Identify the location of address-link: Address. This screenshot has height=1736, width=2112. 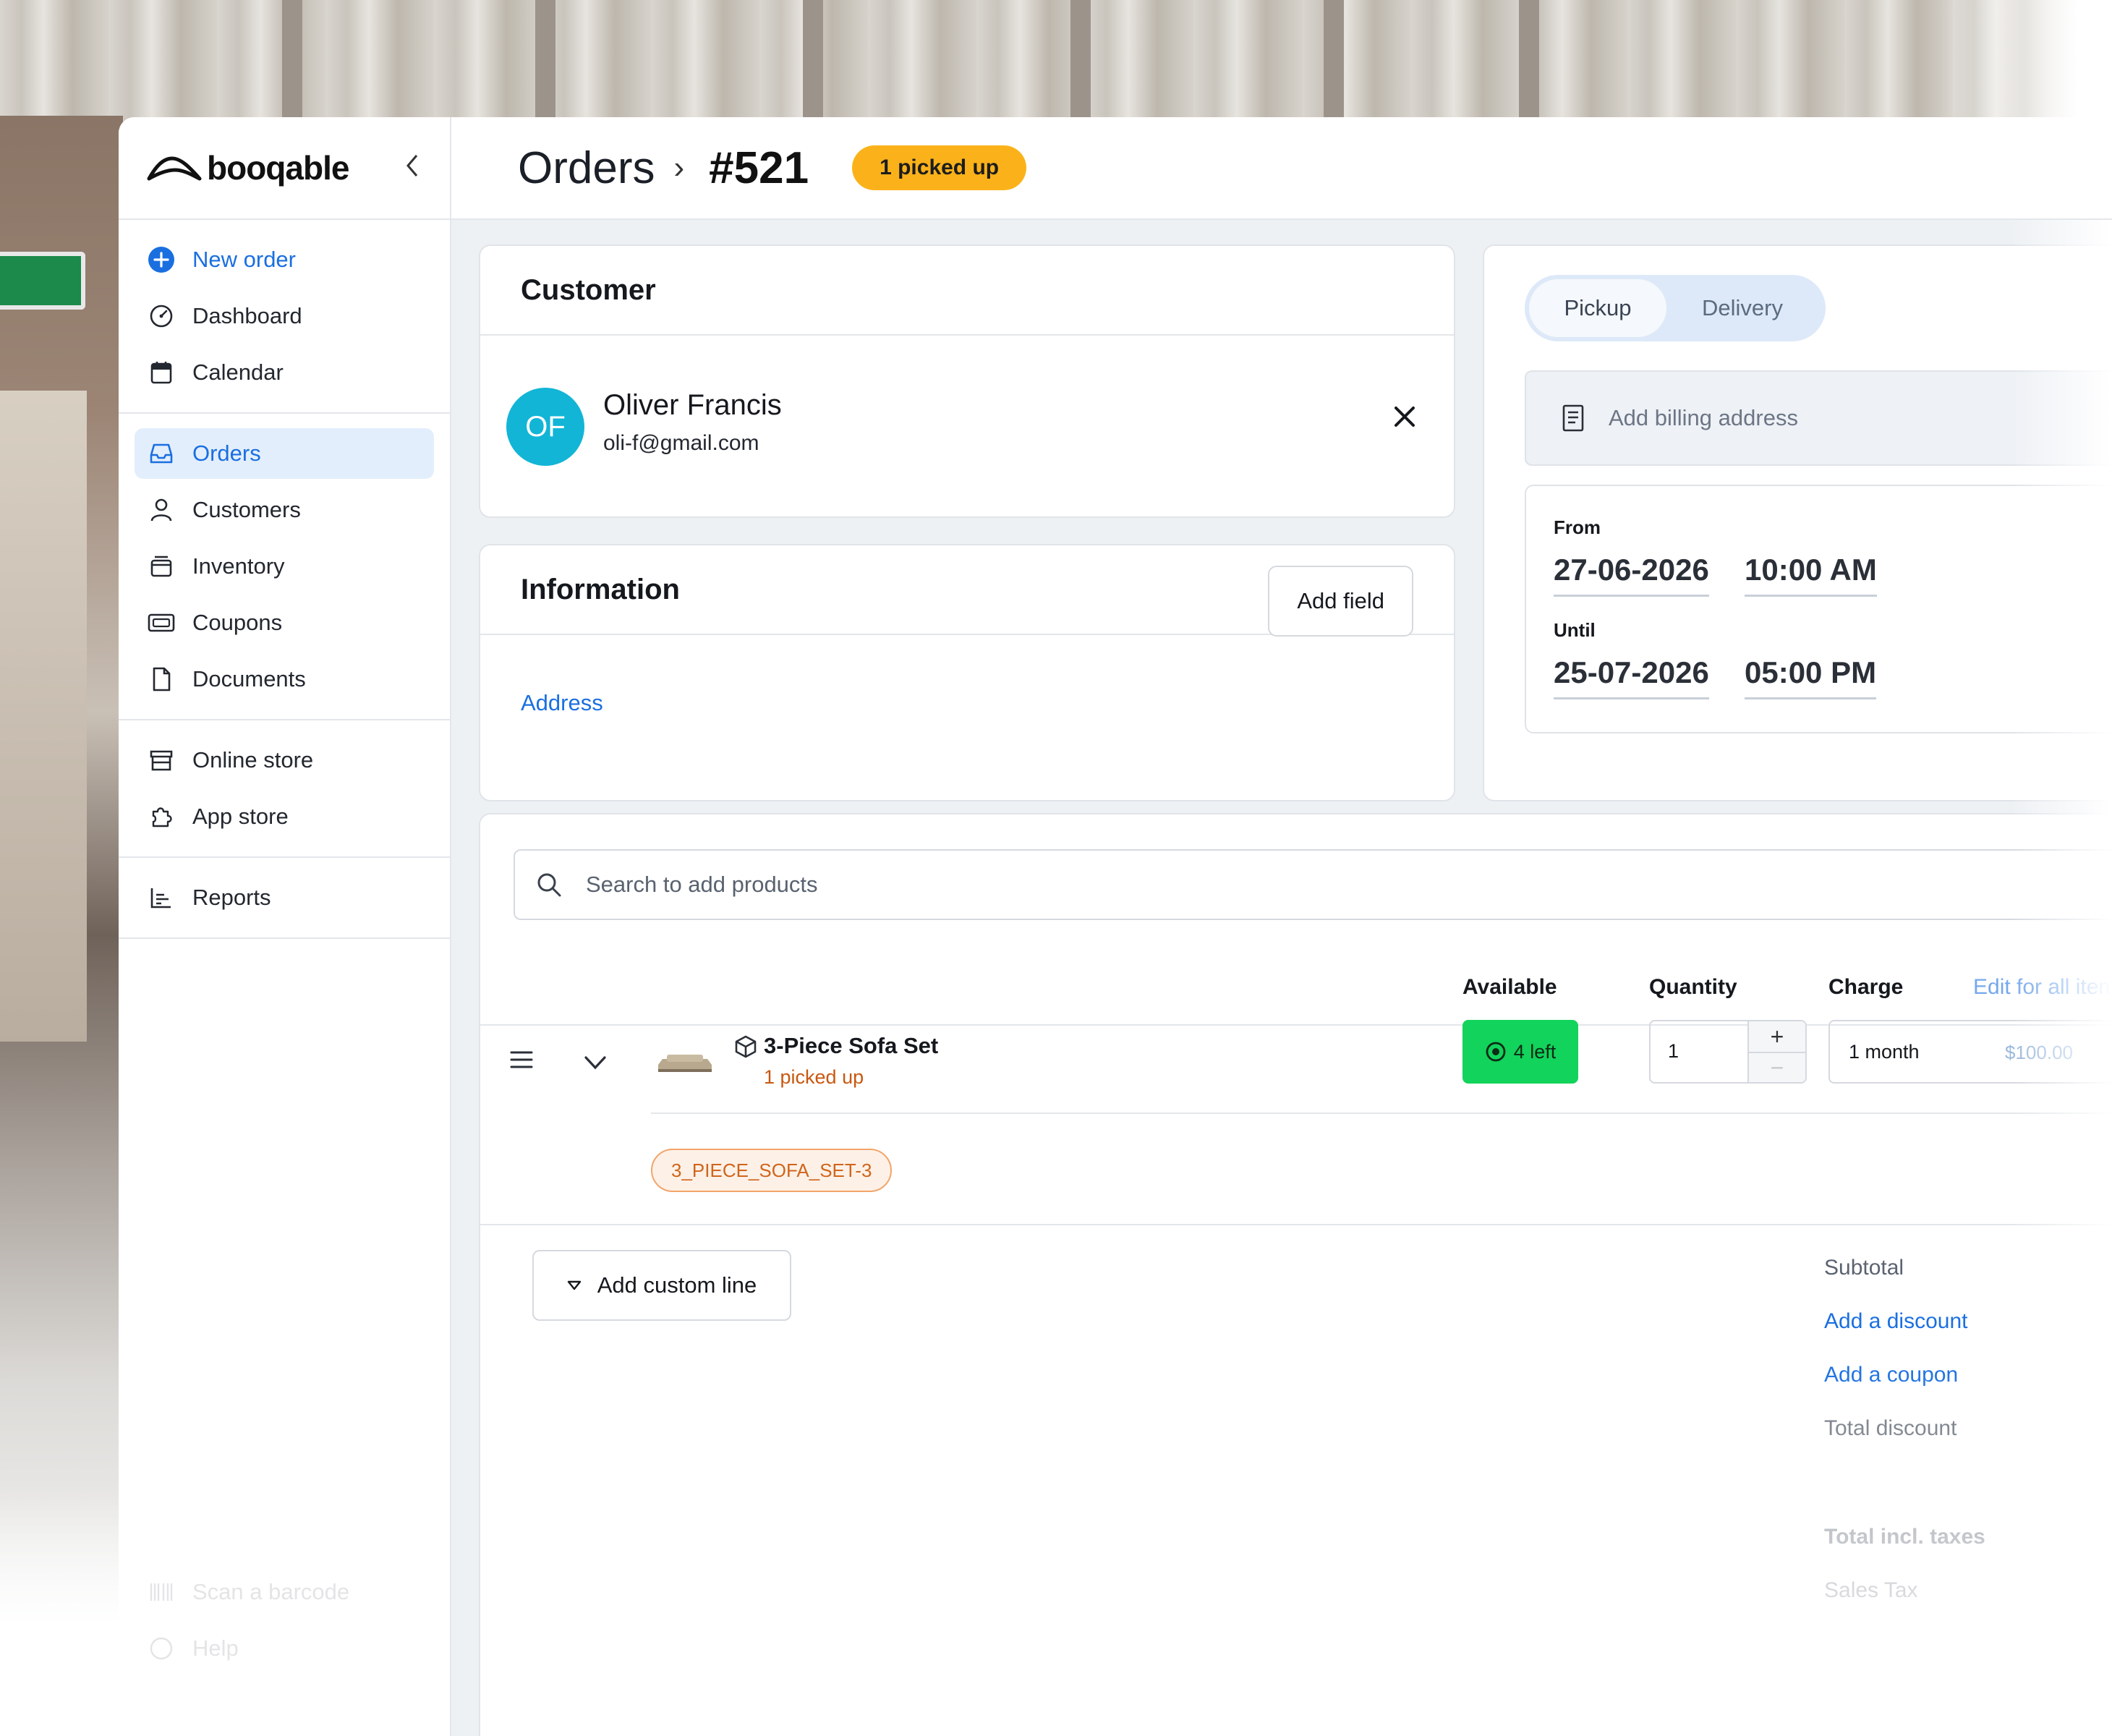
(562, 703).